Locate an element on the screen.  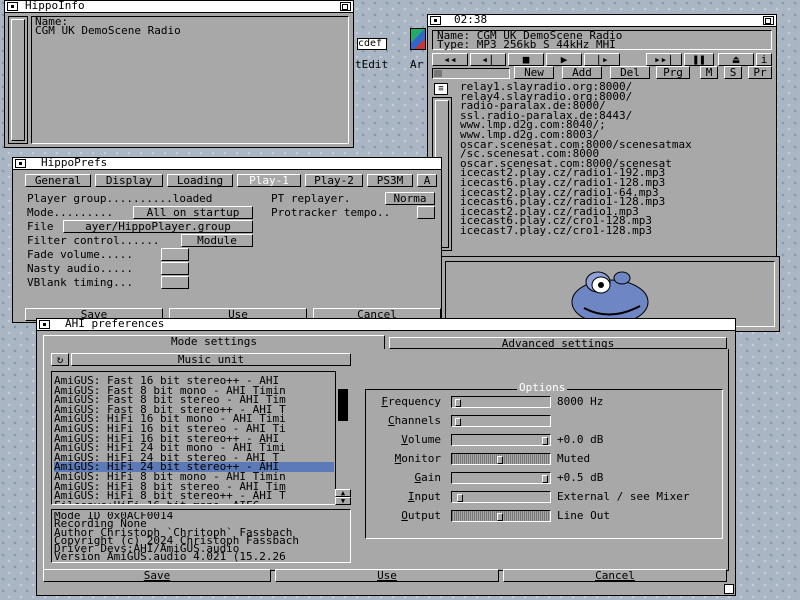
music-unit-cycle-icon: ↻ is located at coordinates (60, 359).